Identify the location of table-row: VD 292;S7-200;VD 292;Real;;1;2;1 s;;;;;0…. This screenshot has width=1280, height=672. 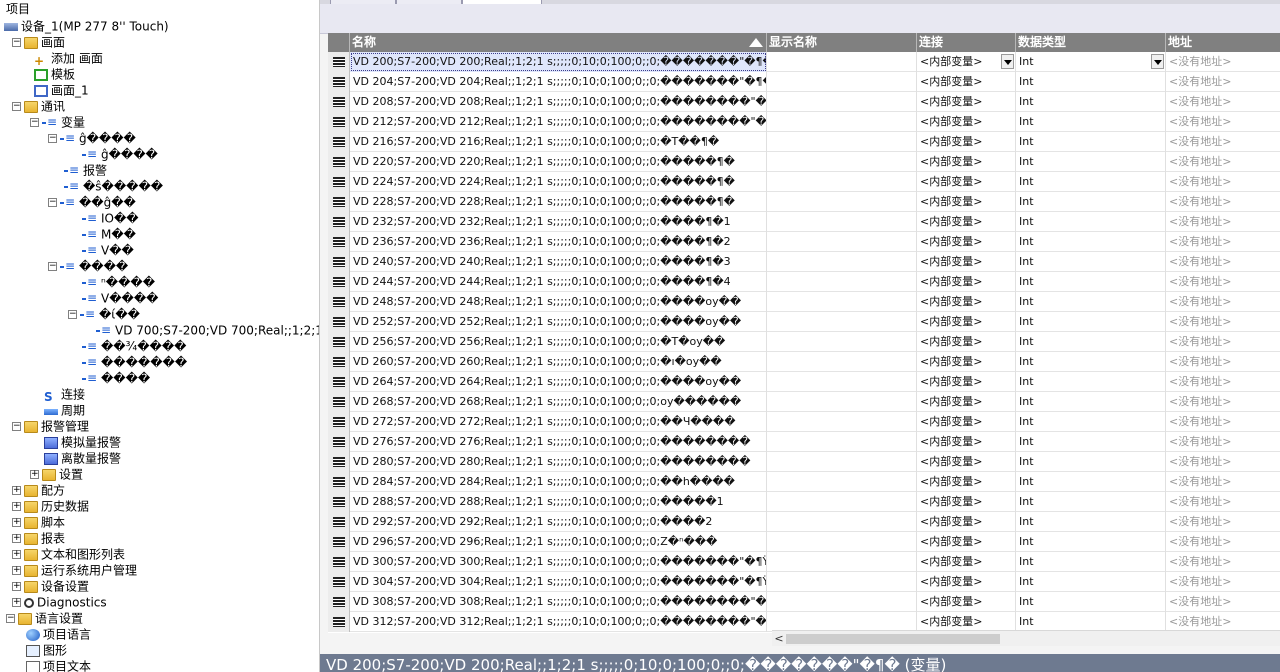
(804, 522).